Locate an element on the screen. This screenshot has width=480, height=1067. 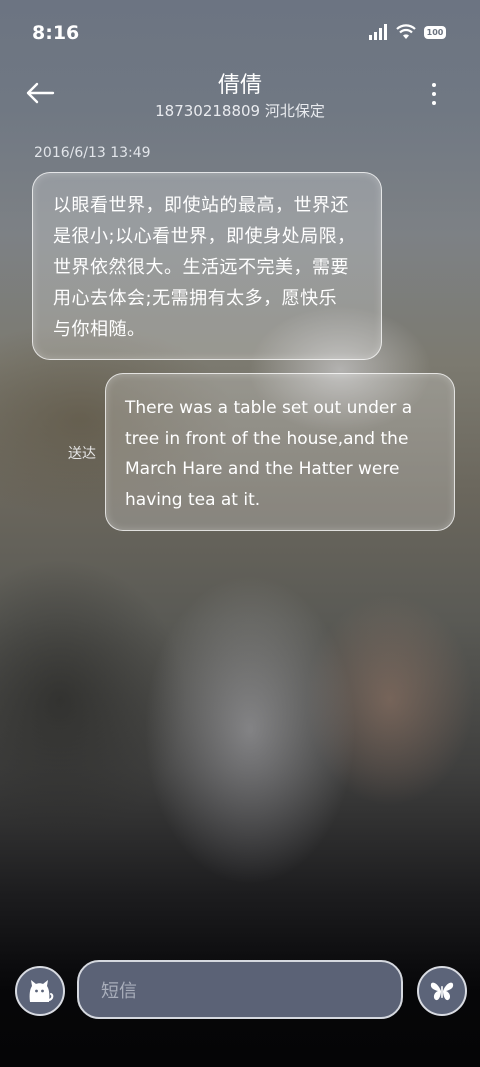
message-line: There was a table set out under a is located at coordinates (269, 408).